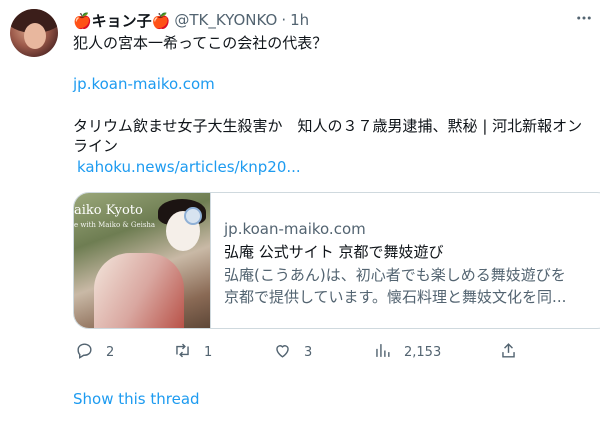 The image size is (600, 422). What do you see at coordinates (34, 33) in the screenshot?
I see `avatar` at bounding box center [34, 33].